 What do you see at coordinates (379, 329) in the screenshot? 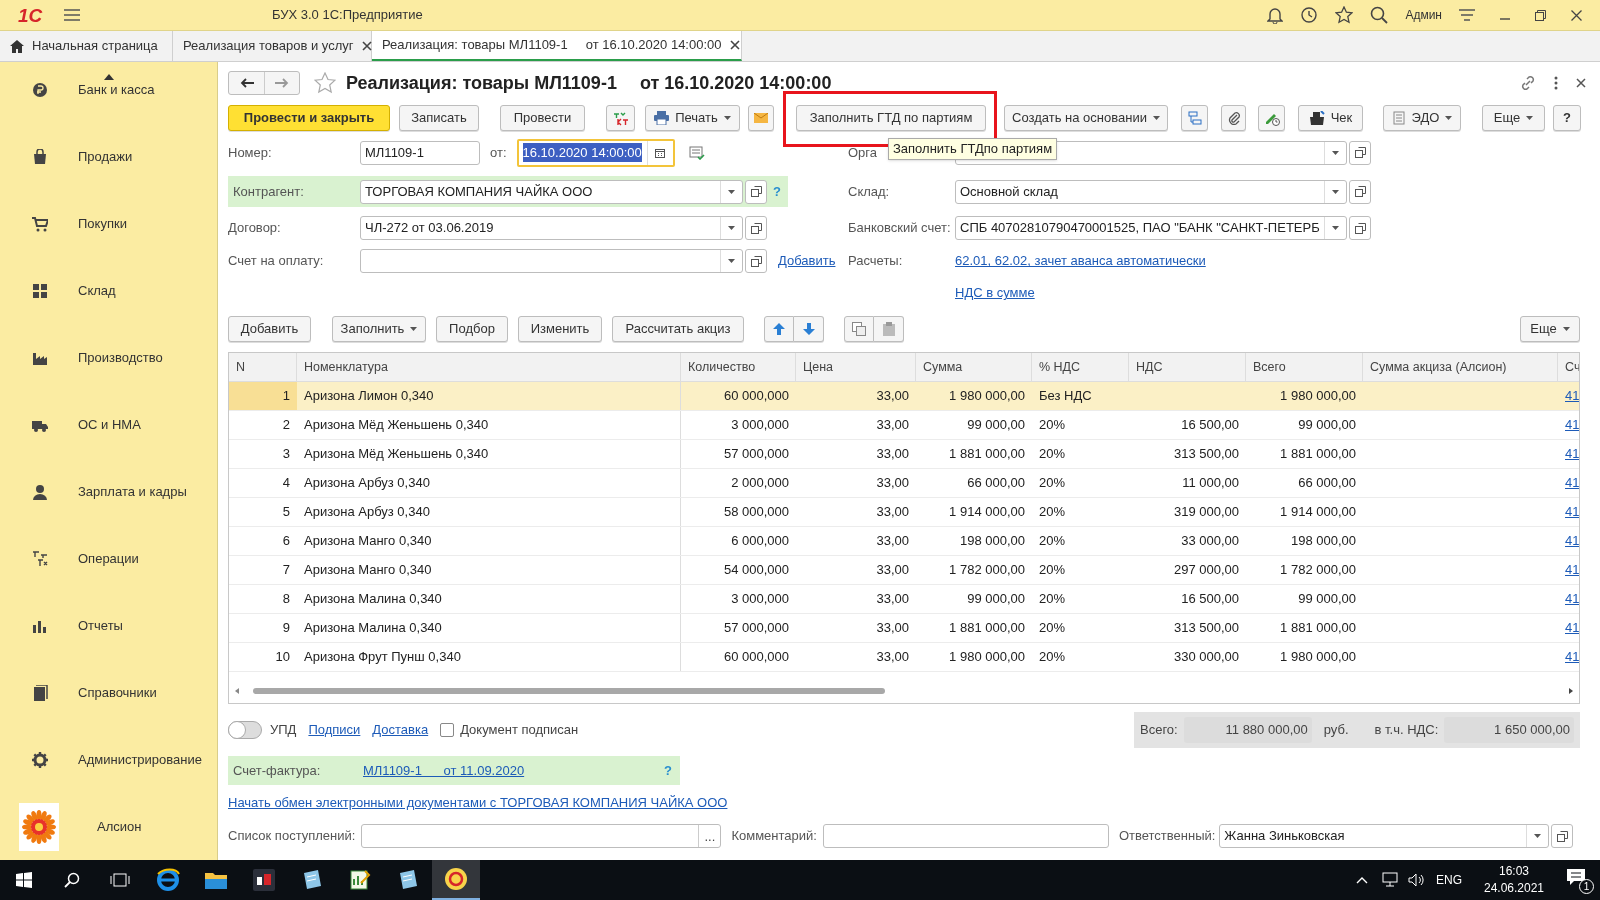
I see `fill-button: Заполнить` at bounding box center [379, 329].